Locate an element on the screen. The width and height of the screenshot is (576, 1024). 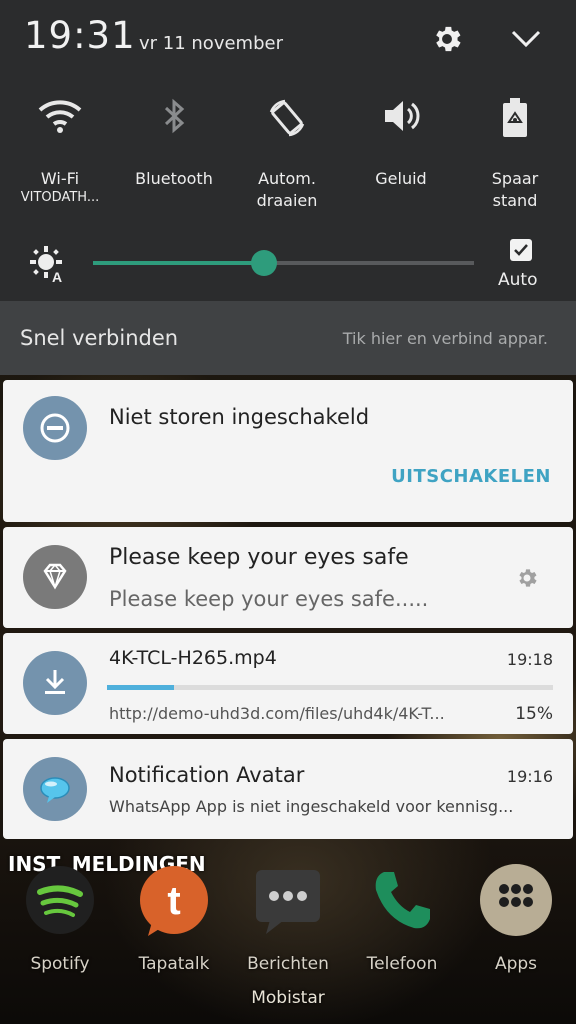
download-icon is located at coordinates (55, 683).